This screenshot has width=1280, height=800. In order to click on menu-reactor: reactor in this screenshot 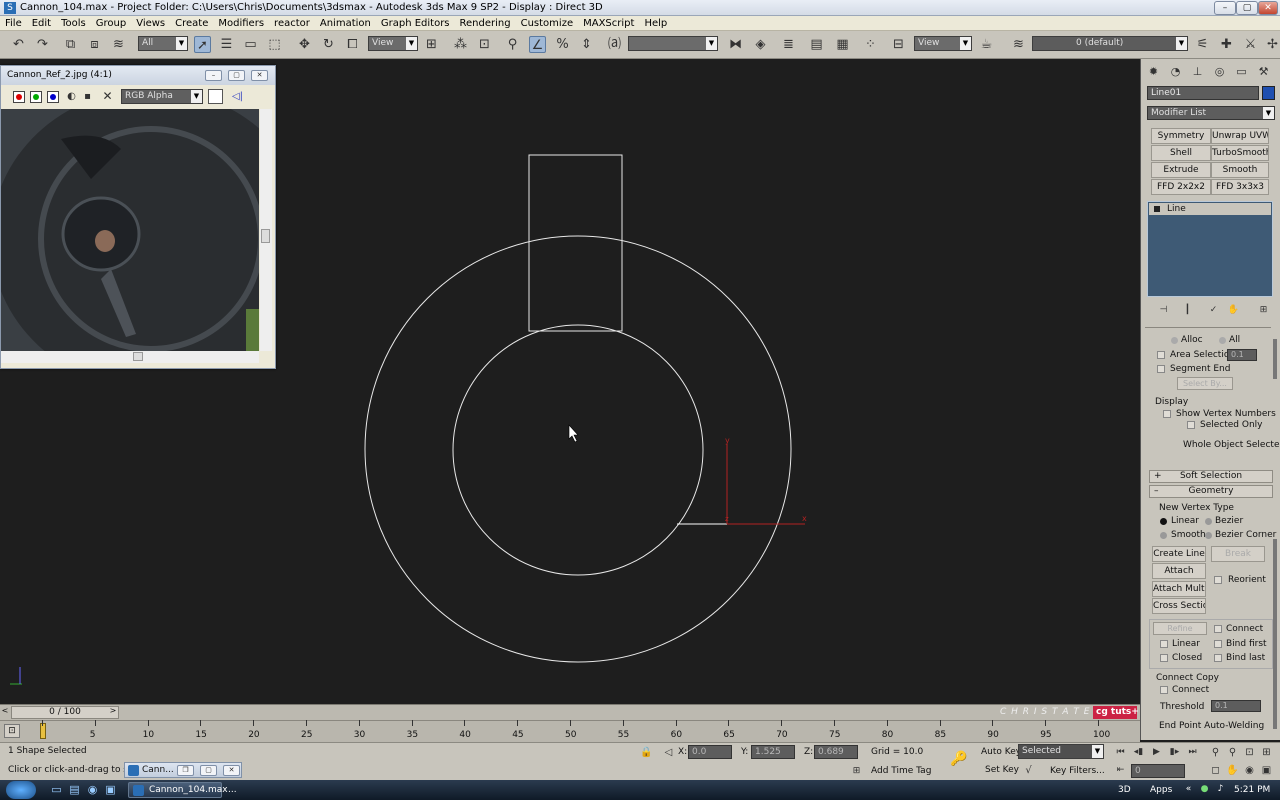, I will do `click(292, 23)`.